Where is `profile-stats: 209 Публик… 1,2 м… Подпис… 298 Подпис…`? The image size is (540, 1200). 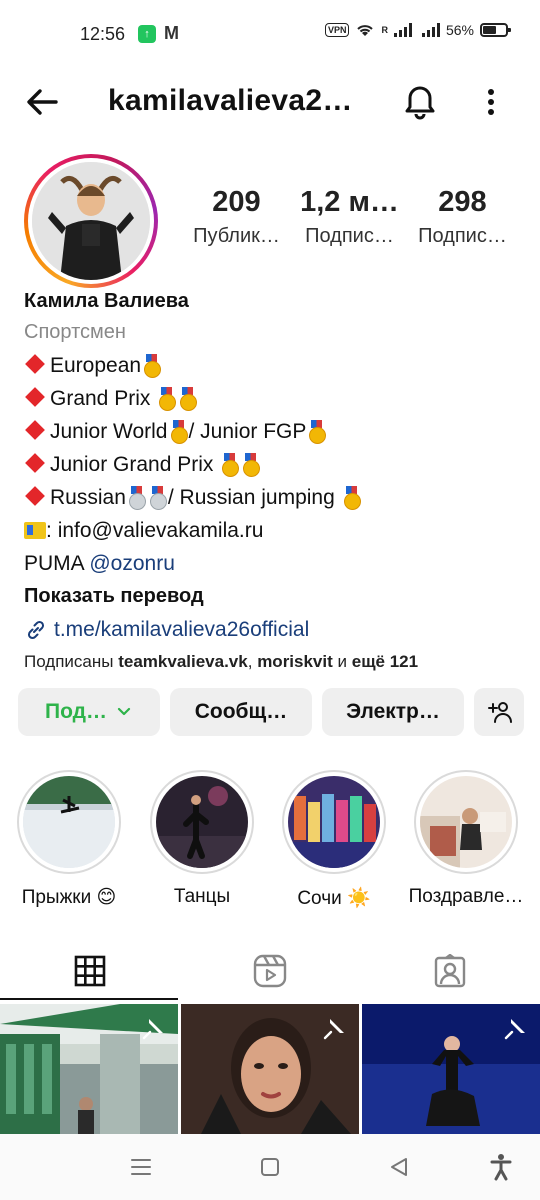
profile-stats: 209 Публик… 1,2 м… Подпис… 298 Подпис… is located at coordinates (350, 217).